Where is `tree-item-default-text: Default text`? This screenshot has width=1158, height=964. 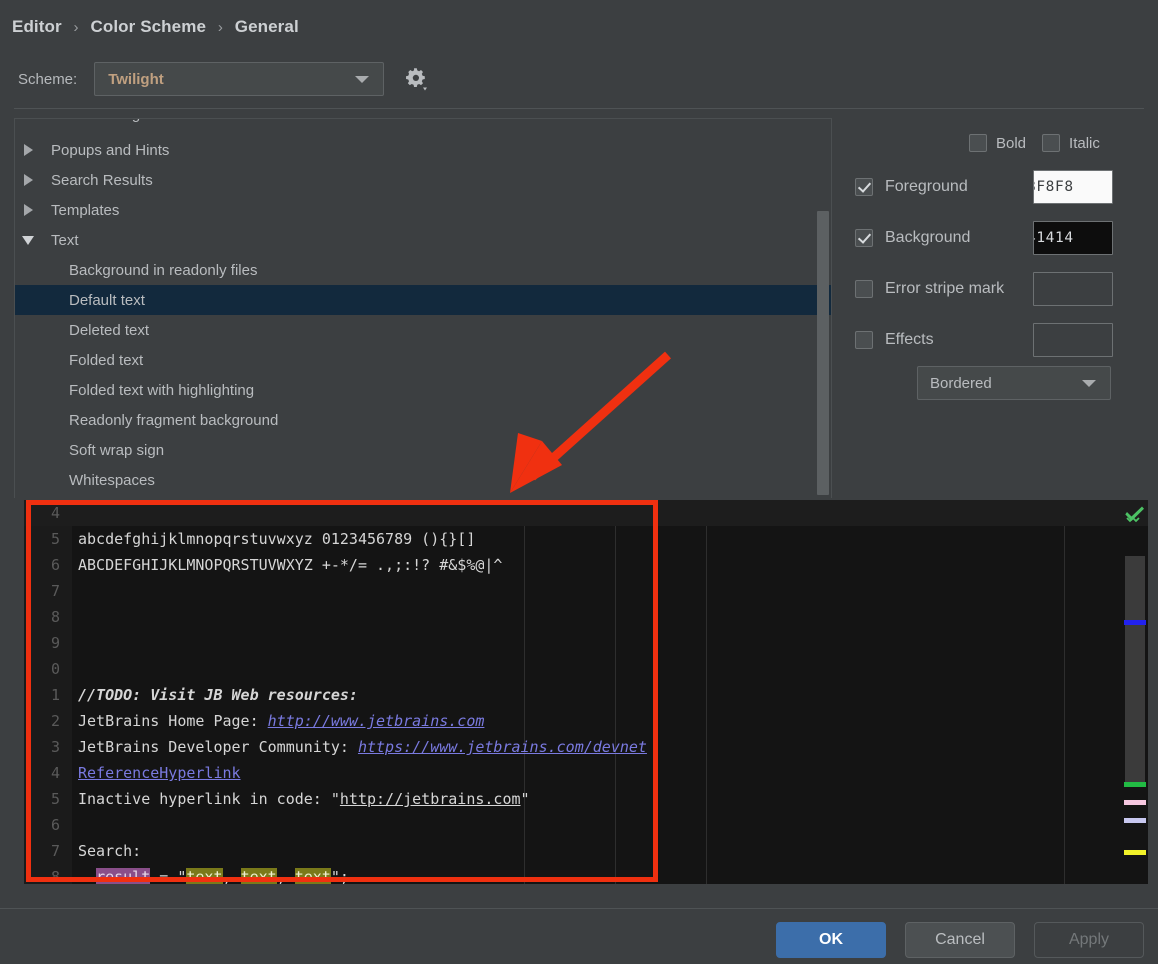 tree-item-default-text: Default text is located at coordinates (423, 300).